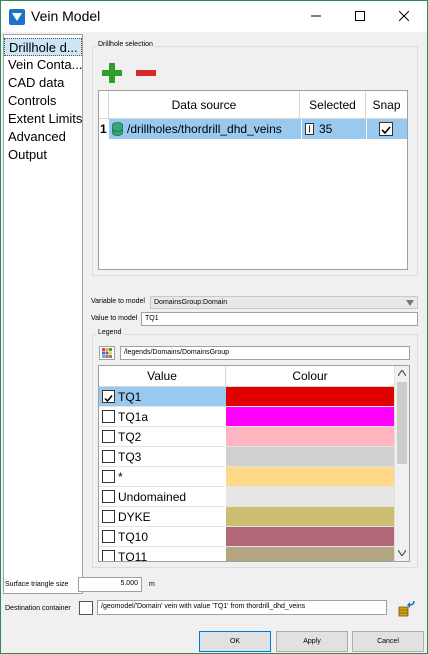  What do you see at coordinates (86, 608) in the screenshot?
I see `destination-overwrite-checkbox` at bounding box center [86, 608].